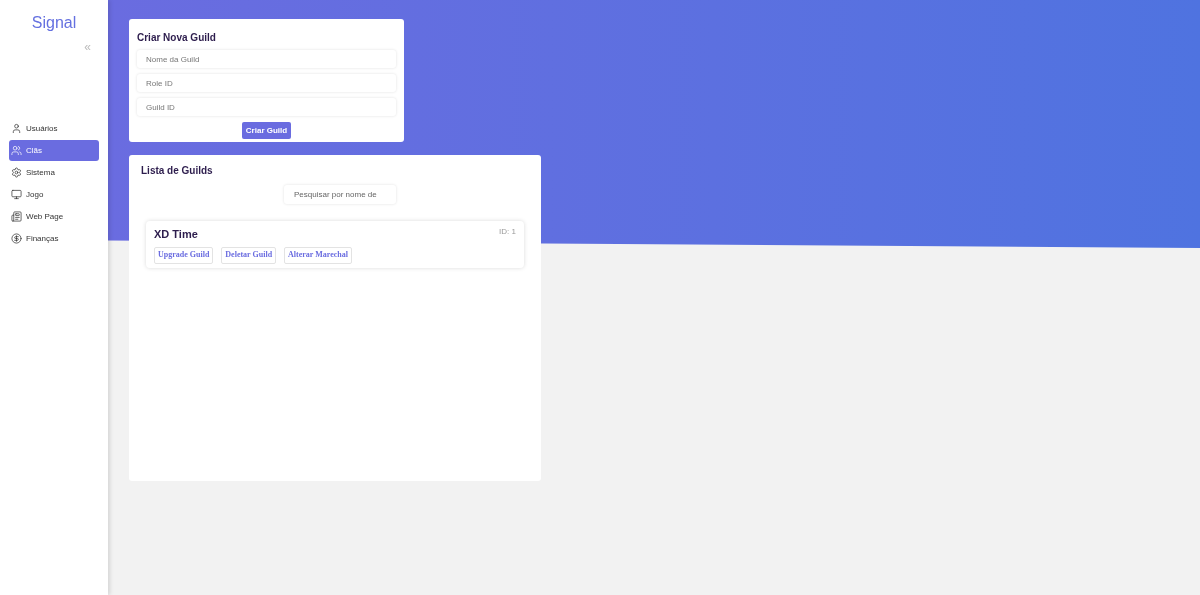  I want to click on search-field: Pesquisar por nome de, so click(340, 194).